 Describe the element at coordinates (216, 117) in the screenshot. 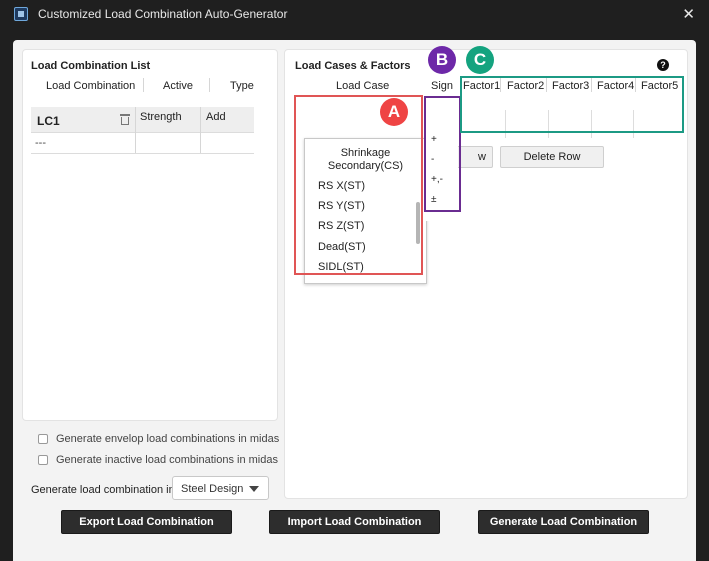

I see `lc-type-cell: Add` at that location.